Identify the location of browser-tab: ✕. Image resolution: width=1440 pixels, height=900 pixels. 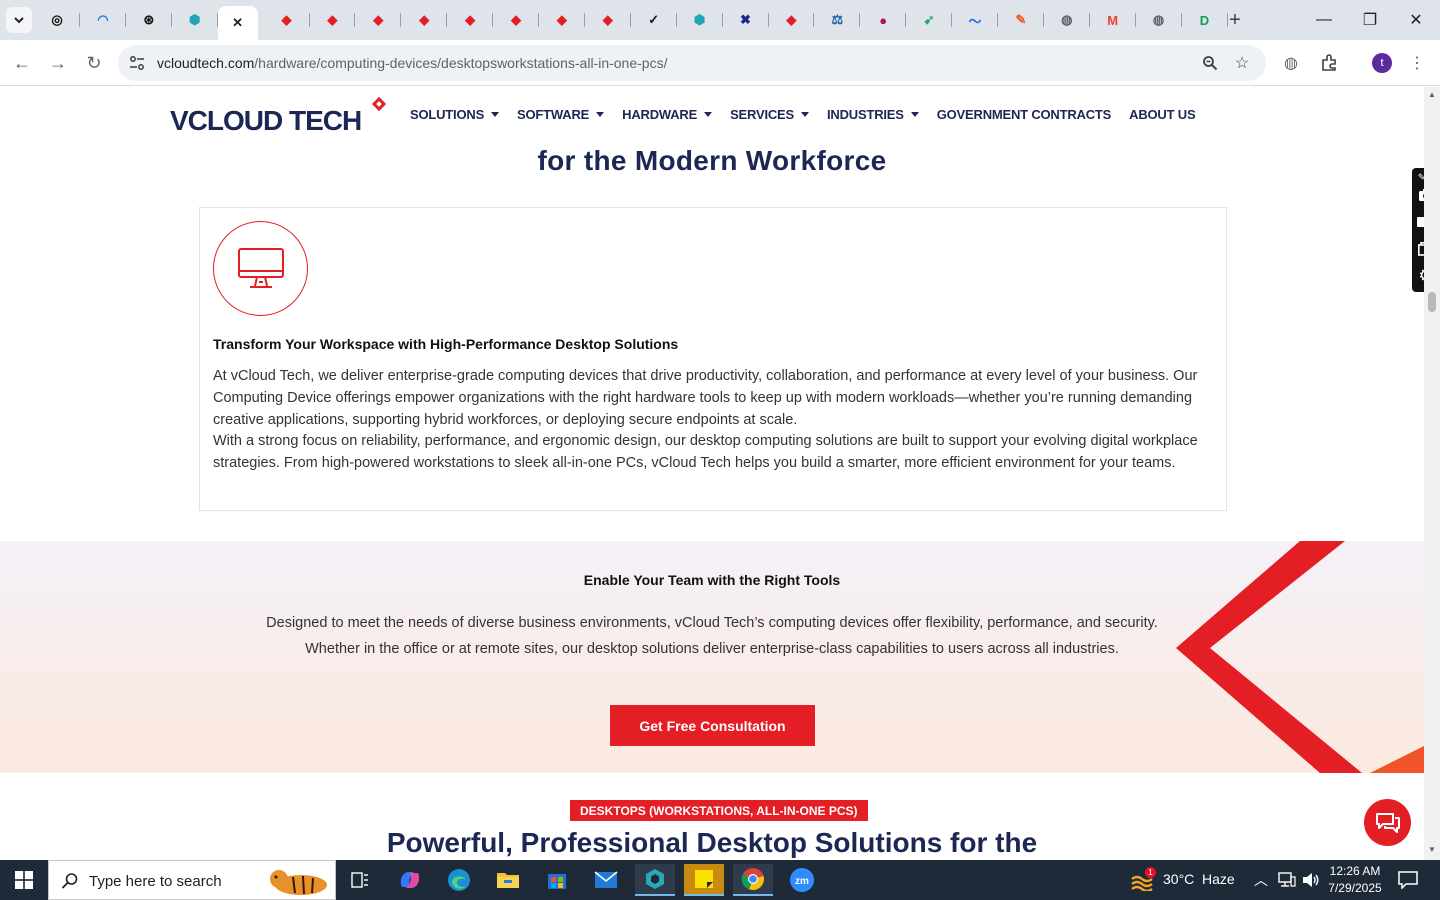
(237, 23).